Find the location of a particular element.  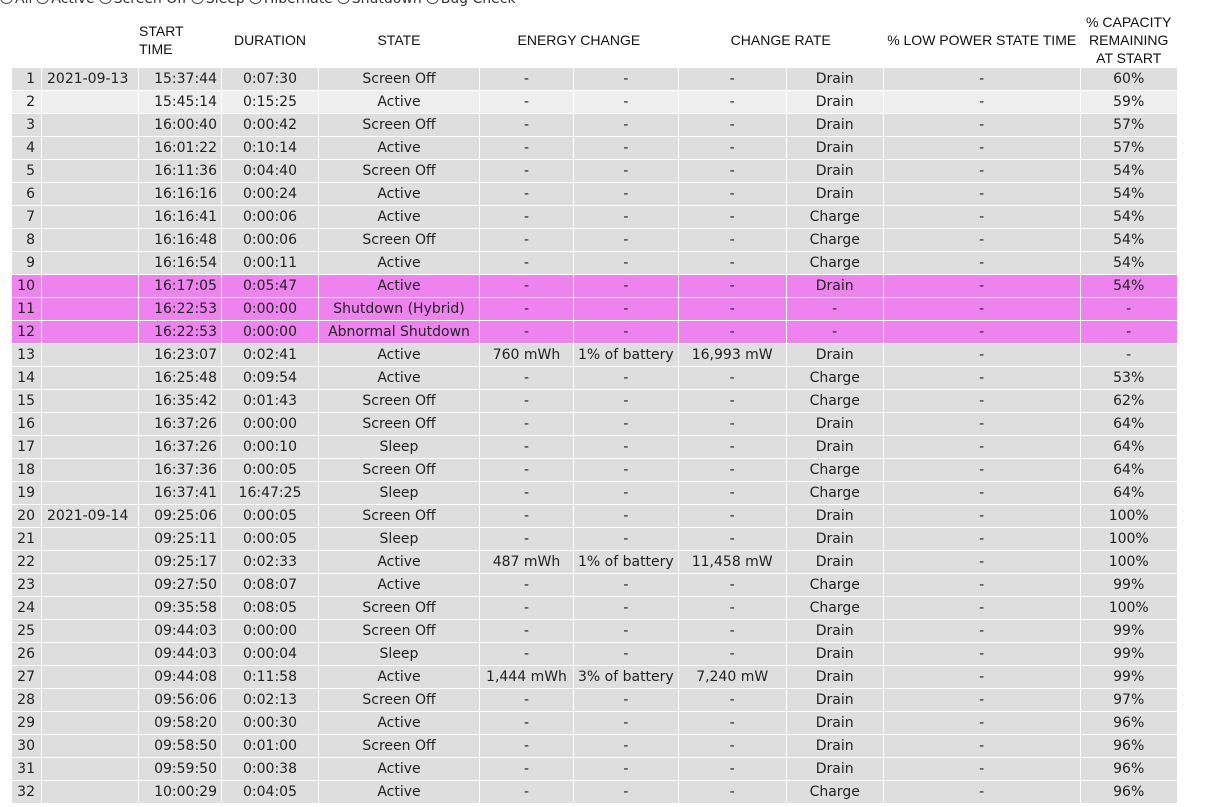

header-energy-change: ENERGY CHANGE is located at coordinates (579, 40).